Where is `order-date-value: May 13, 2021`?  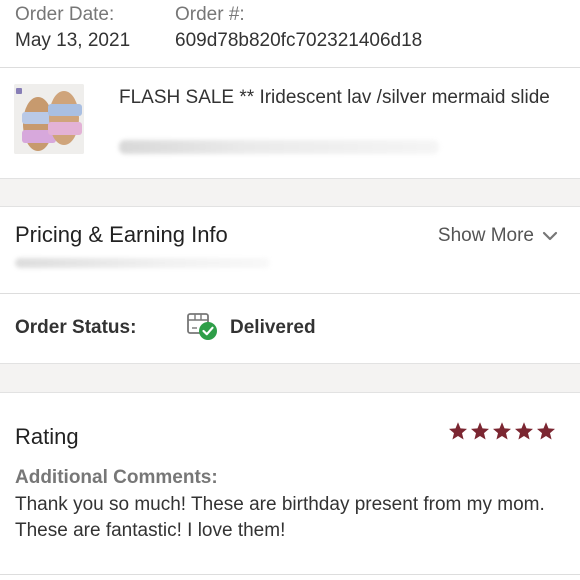
order-date-value: May 13, 2021 is located at coordinates (73, 40).